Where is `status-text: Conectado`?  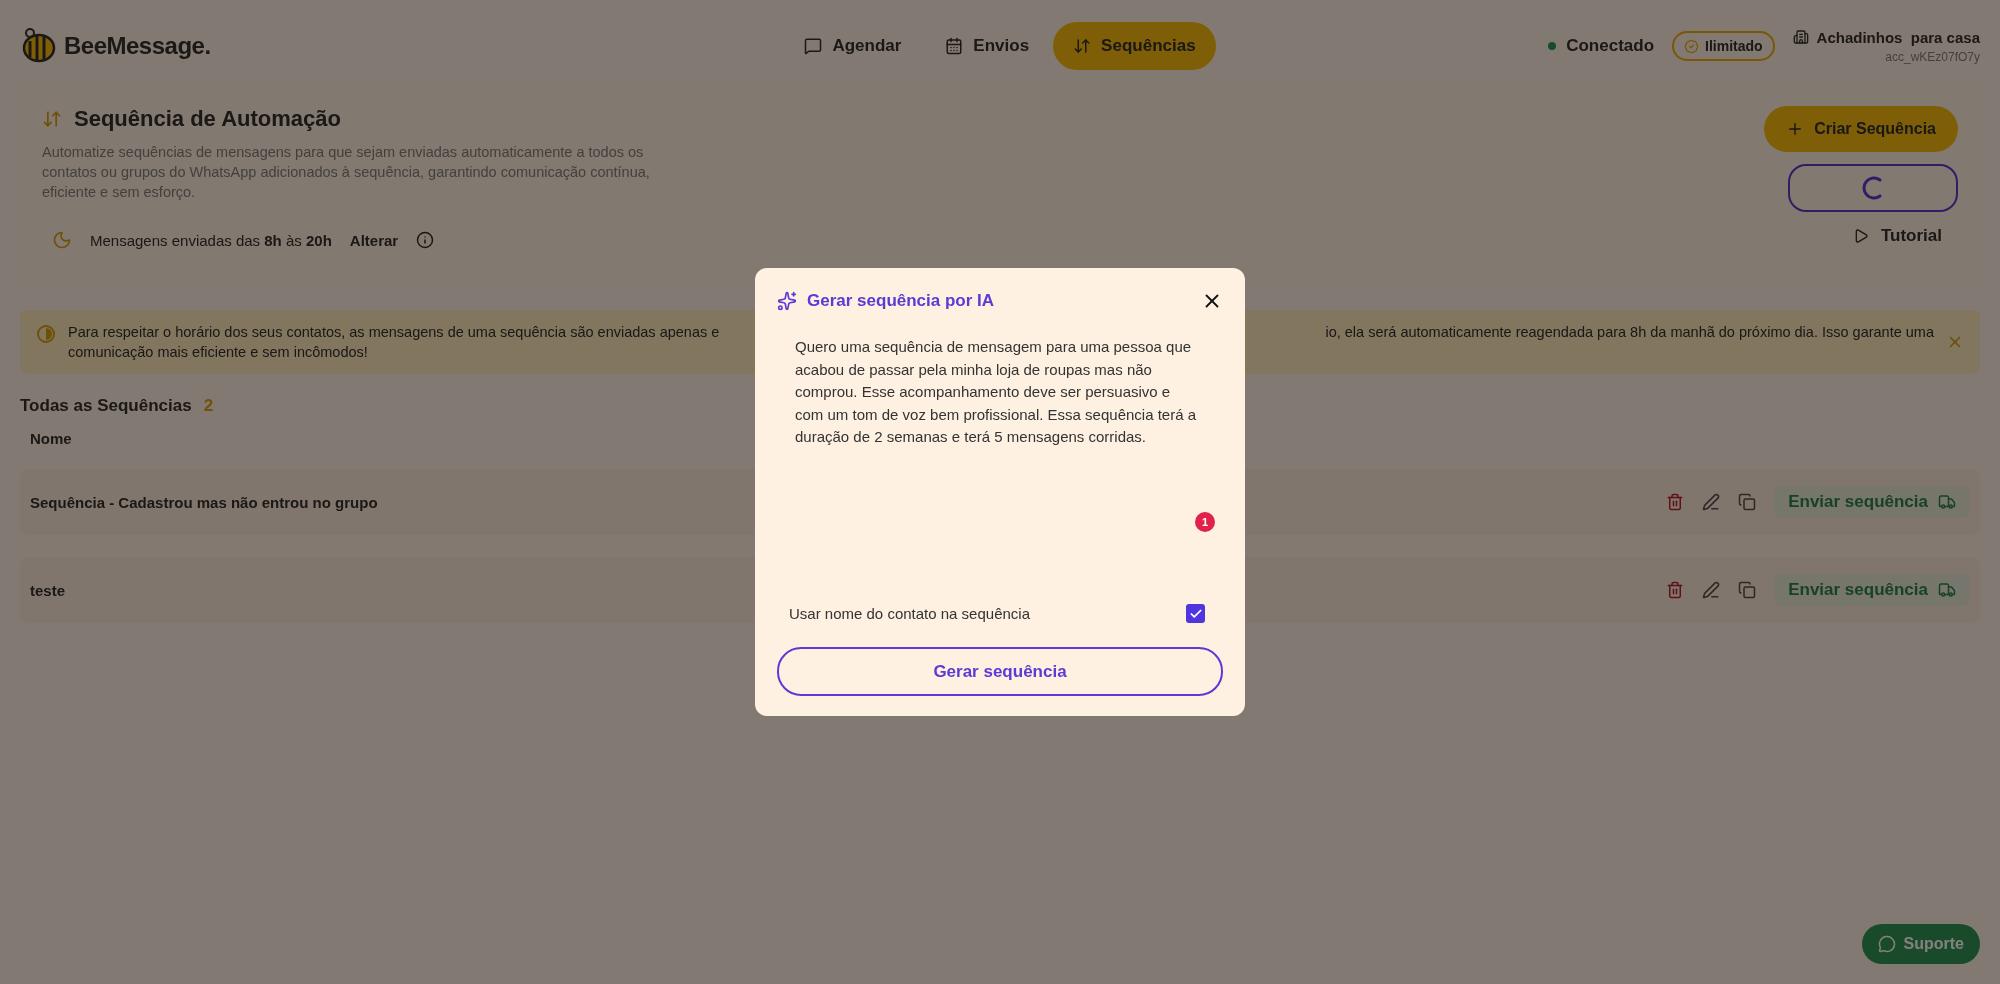
status-text: Conectado is located at coordinates (1610, 46).